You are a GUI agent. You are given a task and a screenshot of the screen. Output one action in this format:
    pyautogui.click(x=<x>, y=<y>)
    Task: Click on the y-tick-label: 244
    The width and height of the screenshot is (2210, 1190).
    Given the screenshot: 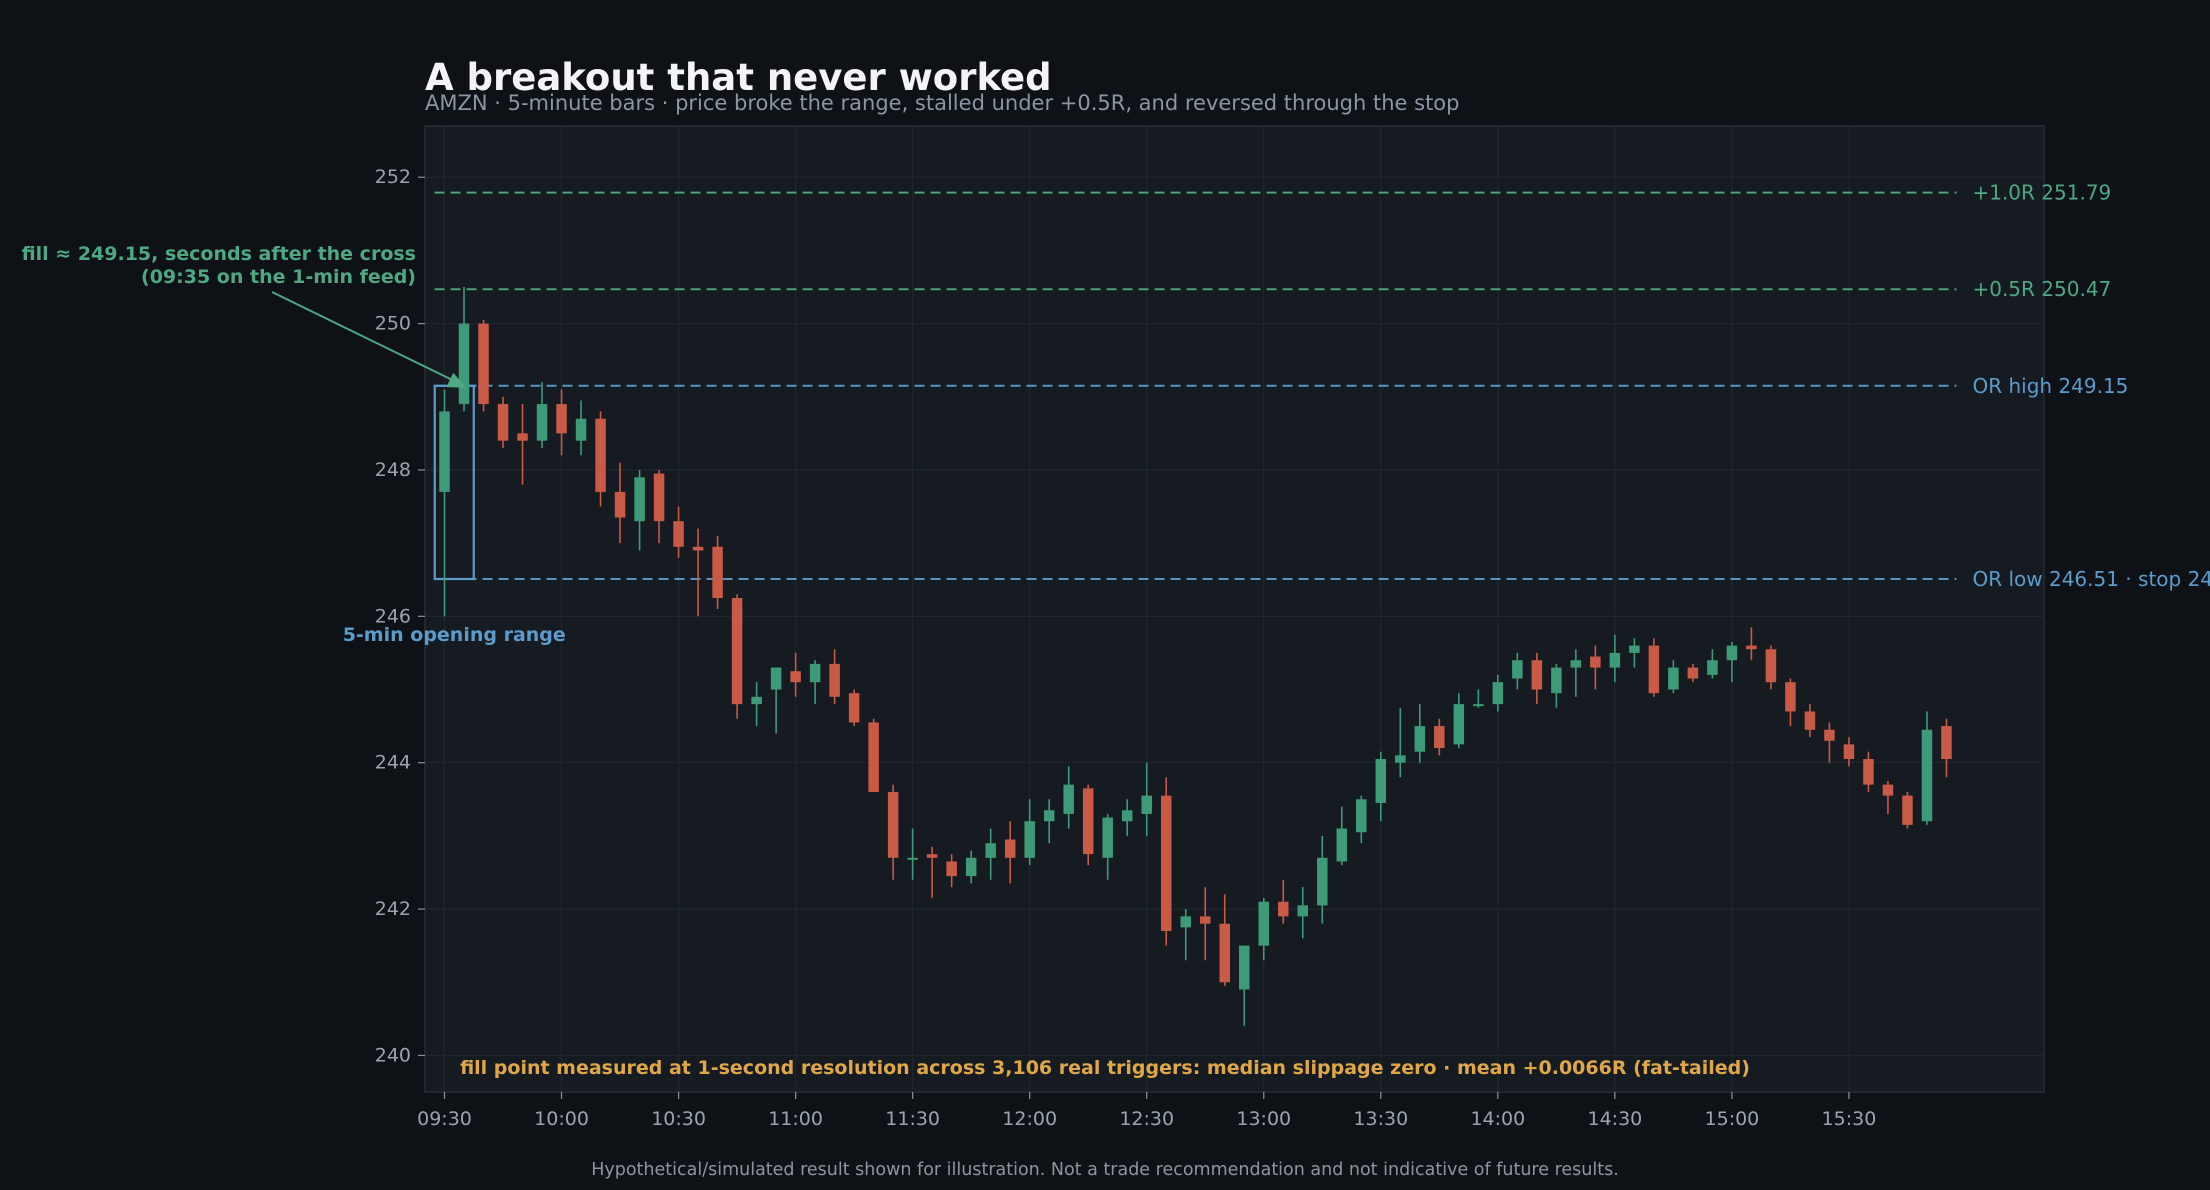 What is the action you would take?
    pyautogui.click(x=393, y=763)
    